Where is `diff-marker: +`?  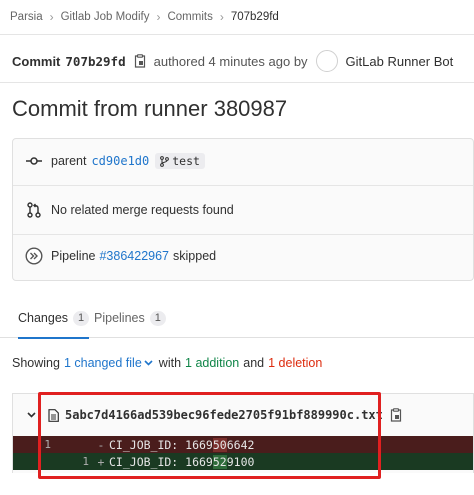 diff-marker: + is located at coordinates (101, 461).